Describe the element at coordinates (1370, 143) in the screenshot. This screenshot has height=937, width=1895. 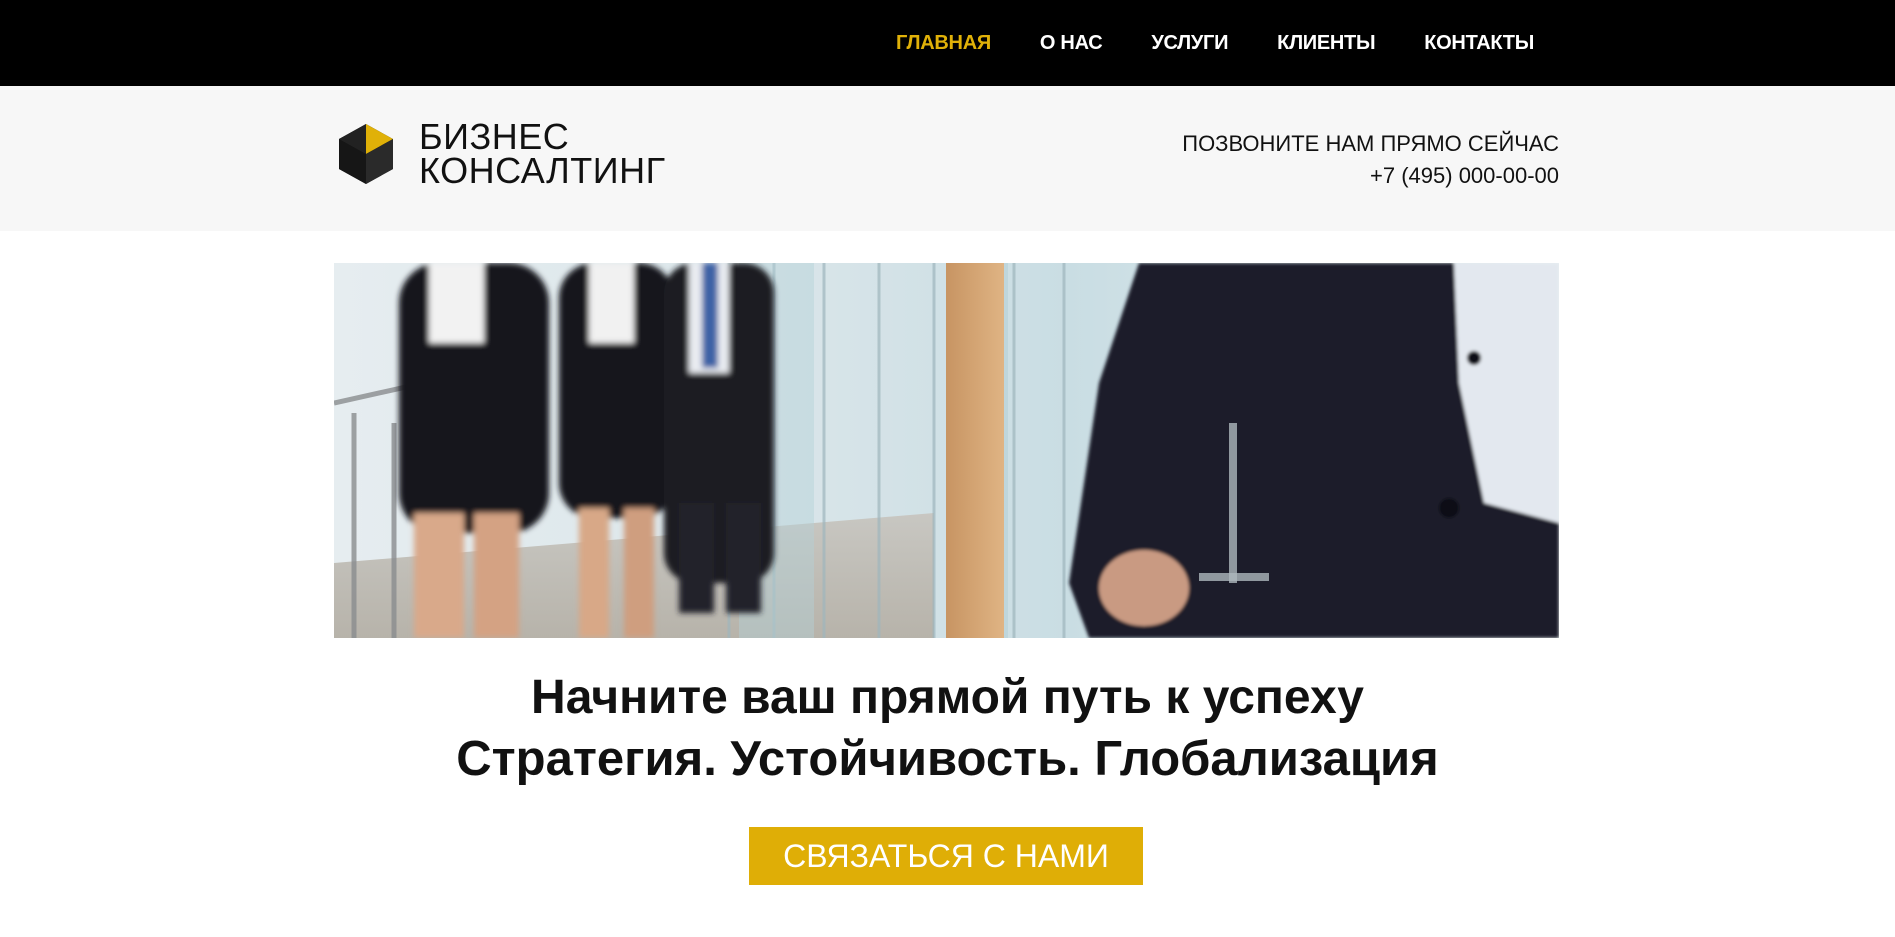
I see `call-prompt: ПОЗВОНИТЕ НАМ ПРЯМО СЕЙЧАС` at that location.